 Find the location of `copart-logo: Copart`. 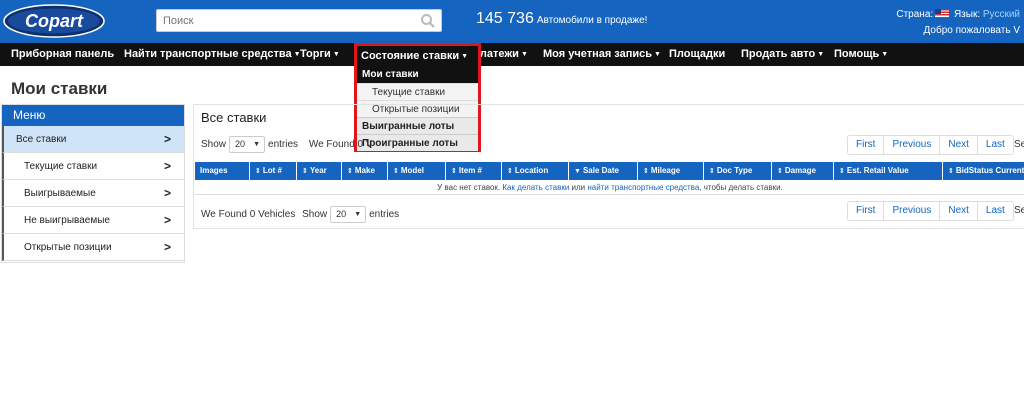

copart-logo: Copart is located at coordinates (54, 21).